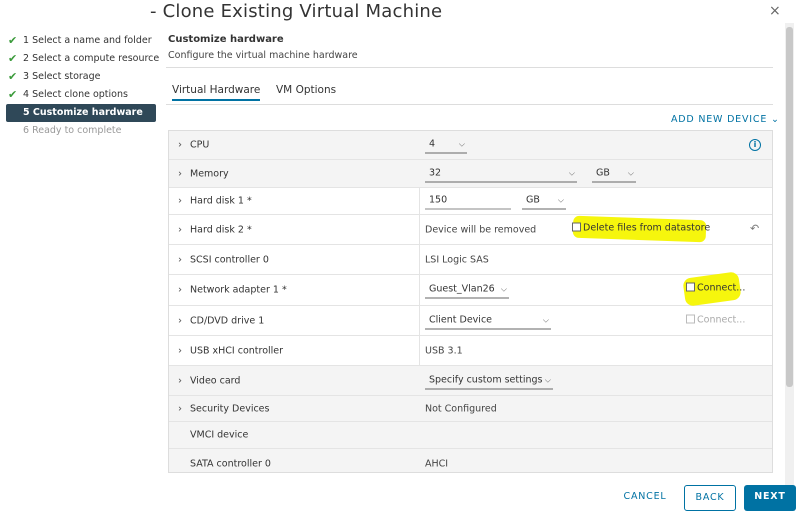  What do you see at coordinates (87, 40) in the screenshot?
I see `step-label: 1 Select a name and folder` at bounding box center [87, 40].